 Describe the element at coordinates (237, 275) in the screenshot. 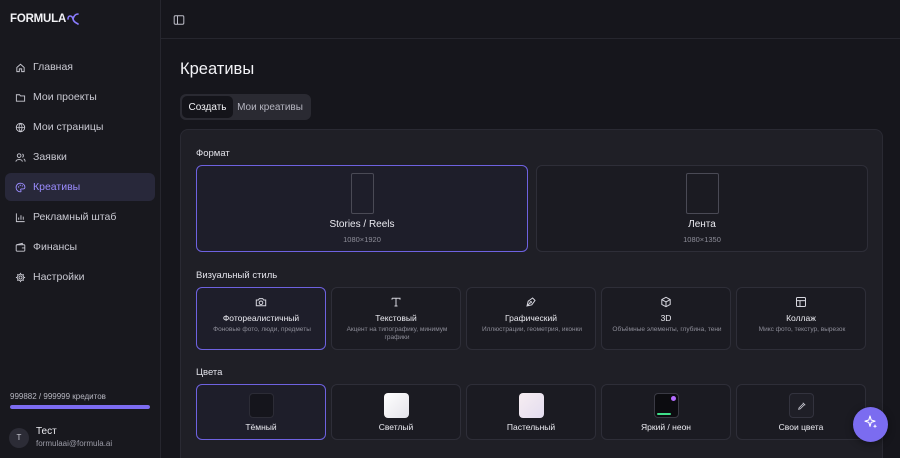

I see `style-section-label: Визуальный стиль` at that location.